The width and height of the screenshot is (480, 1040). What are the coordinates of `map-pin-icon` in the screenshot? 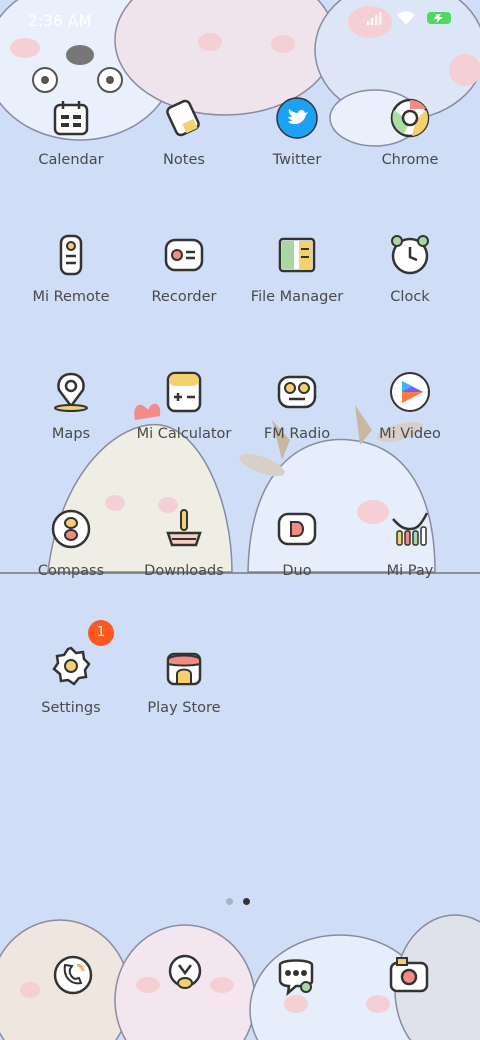 It's located at (71, 392).